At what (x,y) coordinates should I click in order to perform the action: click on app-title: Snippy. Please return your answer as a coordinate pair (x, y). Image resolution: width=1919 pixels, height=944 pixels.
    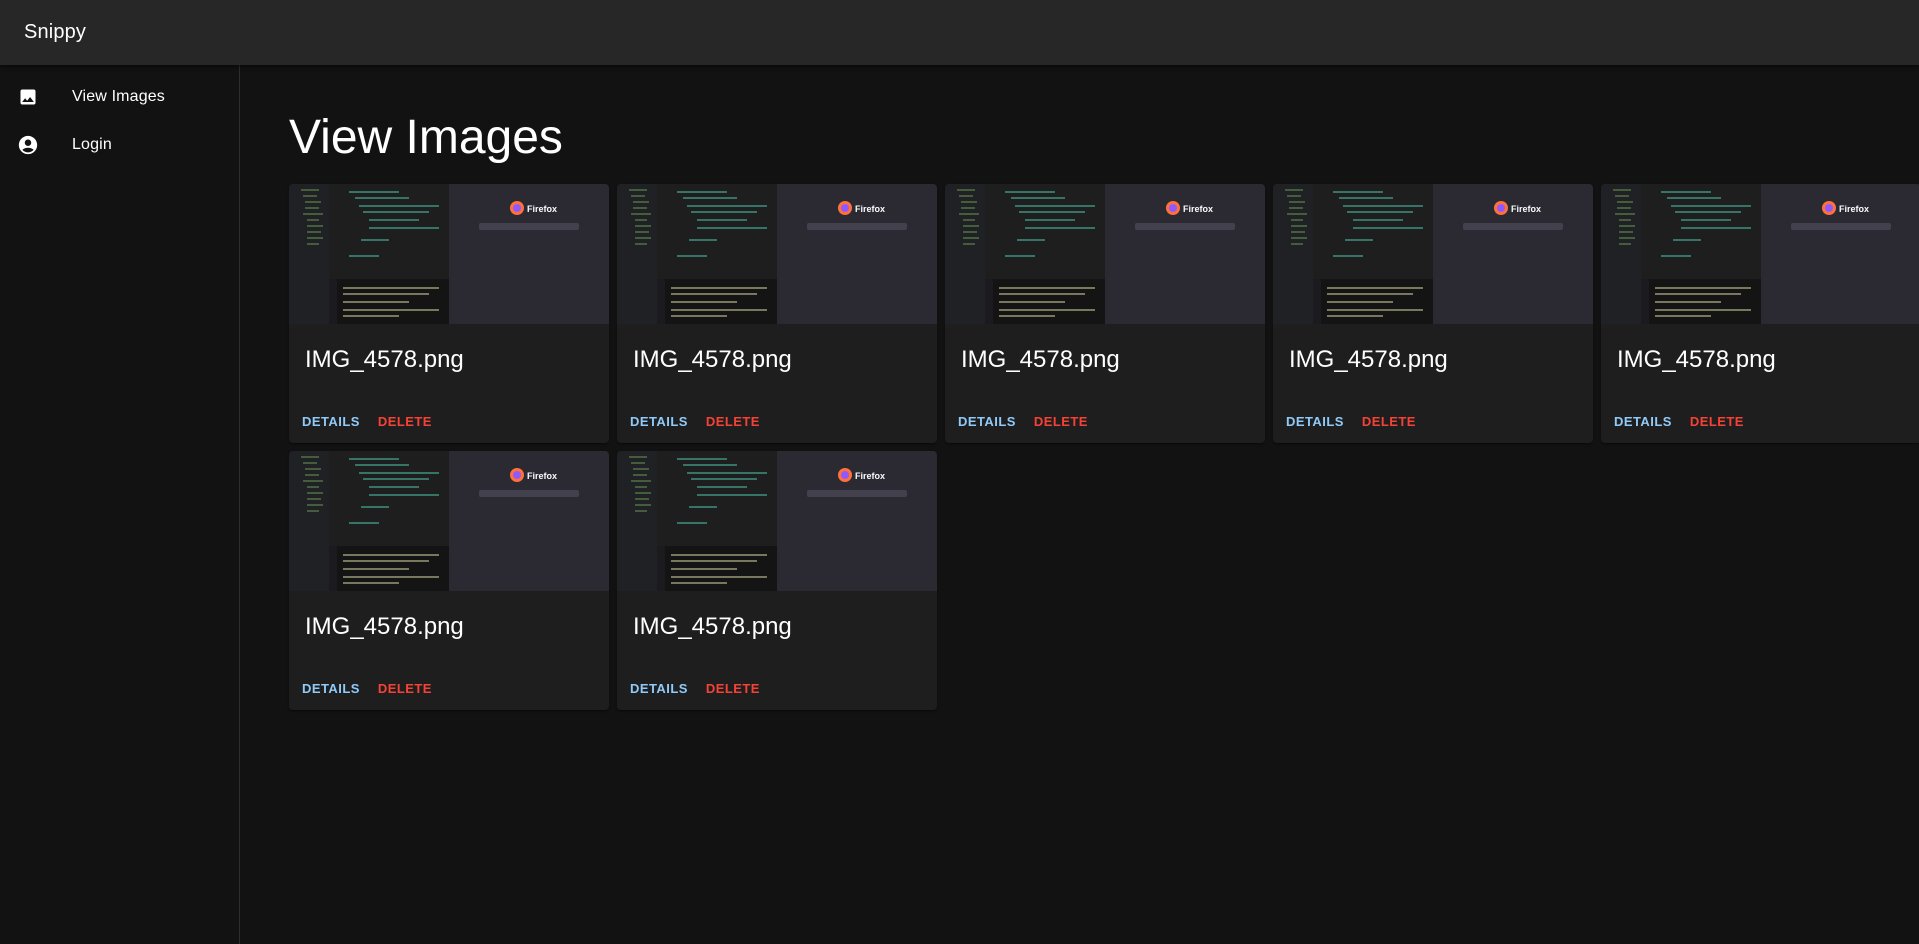
    Looking at the image, I should click on (55, 32).